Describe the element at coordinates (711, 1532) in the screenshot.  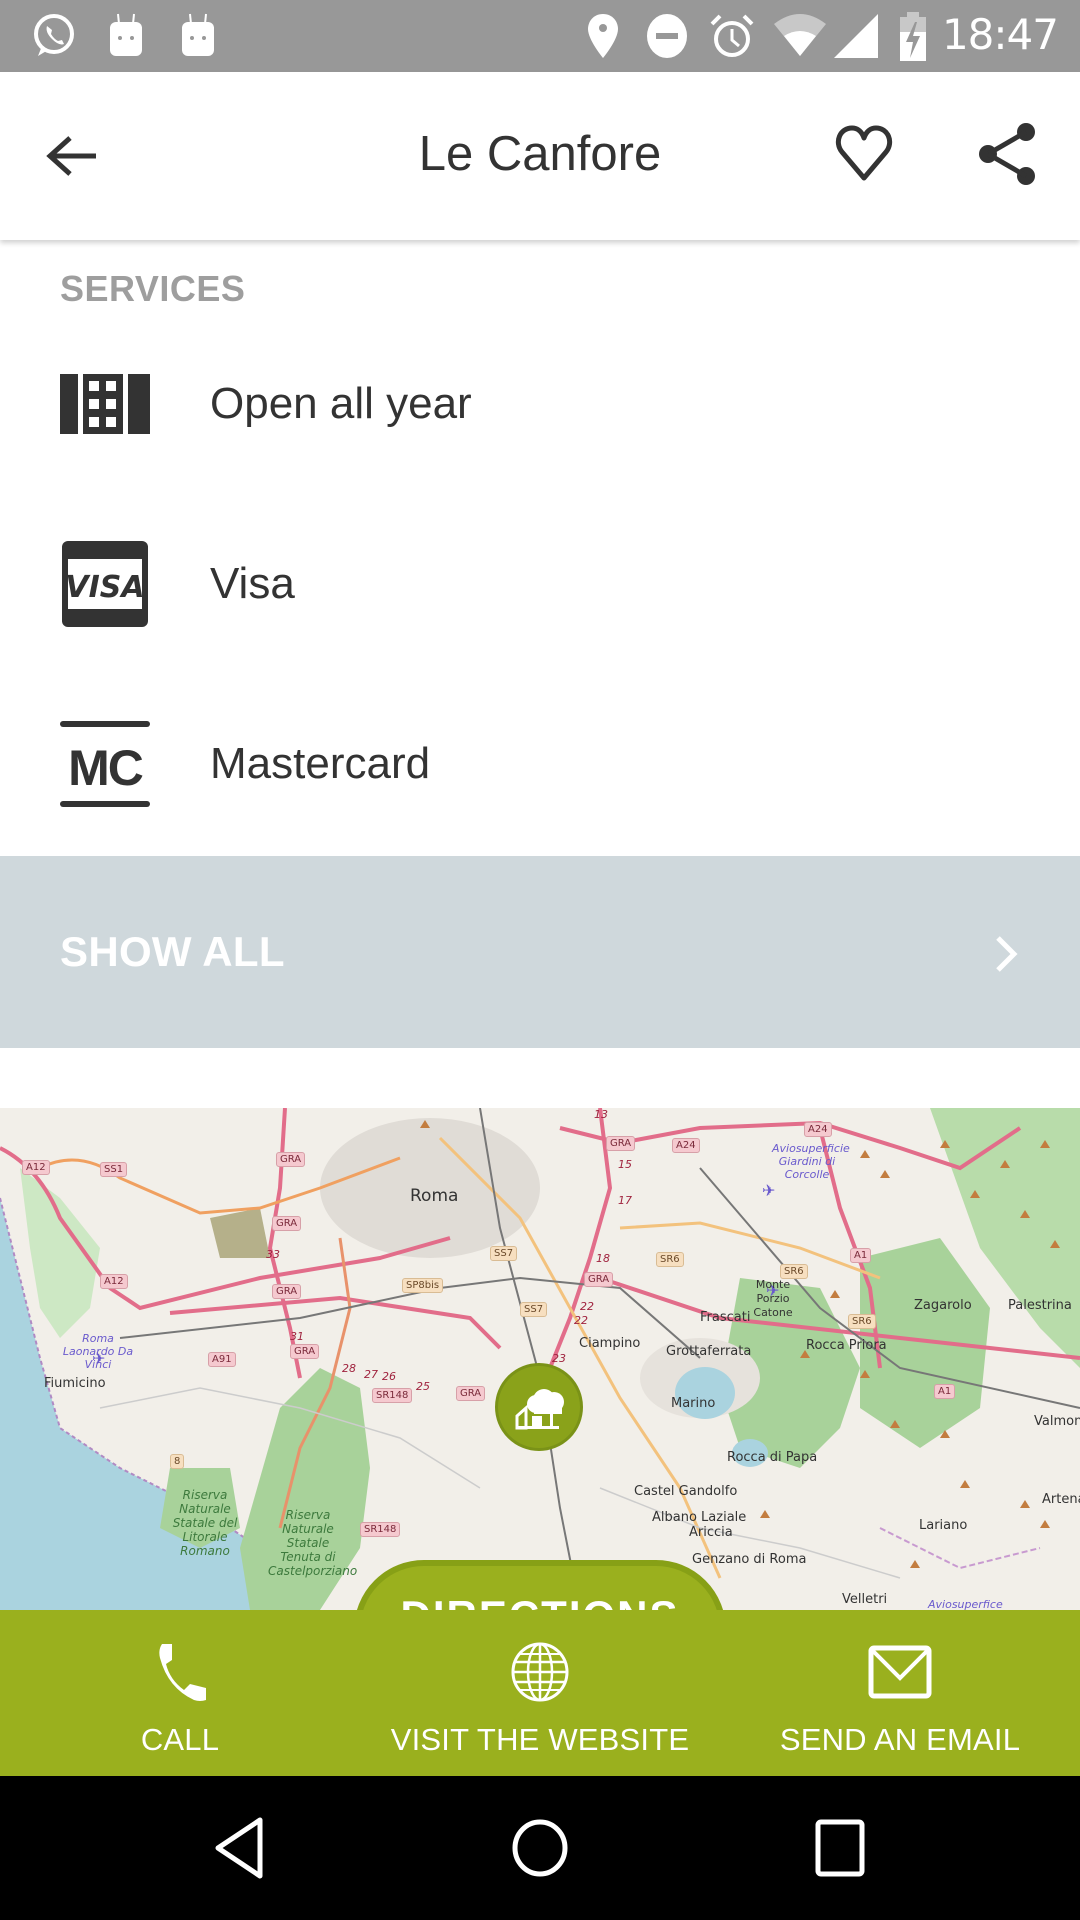
I see `map-place: Ariccia` at that location.